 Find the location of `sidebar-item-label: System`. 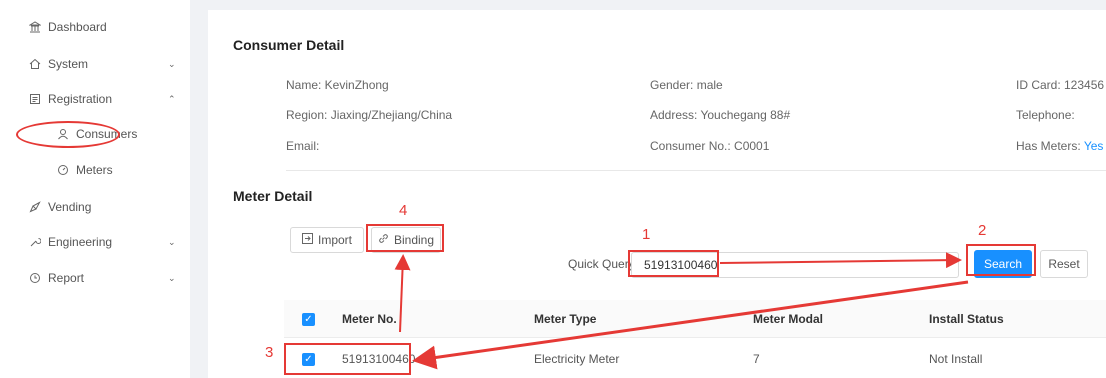

sidebar-item-label: System is located at coordinates (68, 64).